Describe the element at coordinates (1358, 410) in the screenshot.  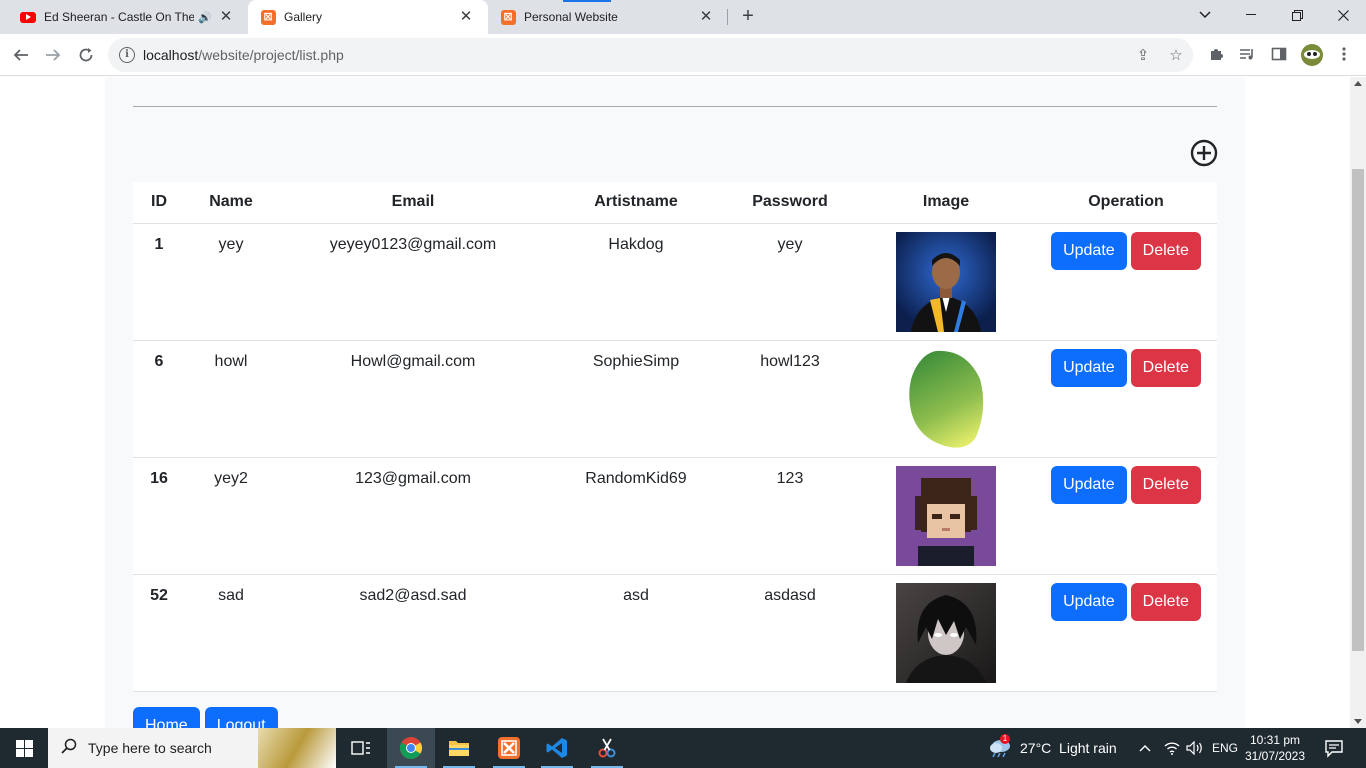
I see `scrollbar-thumb` at that location.